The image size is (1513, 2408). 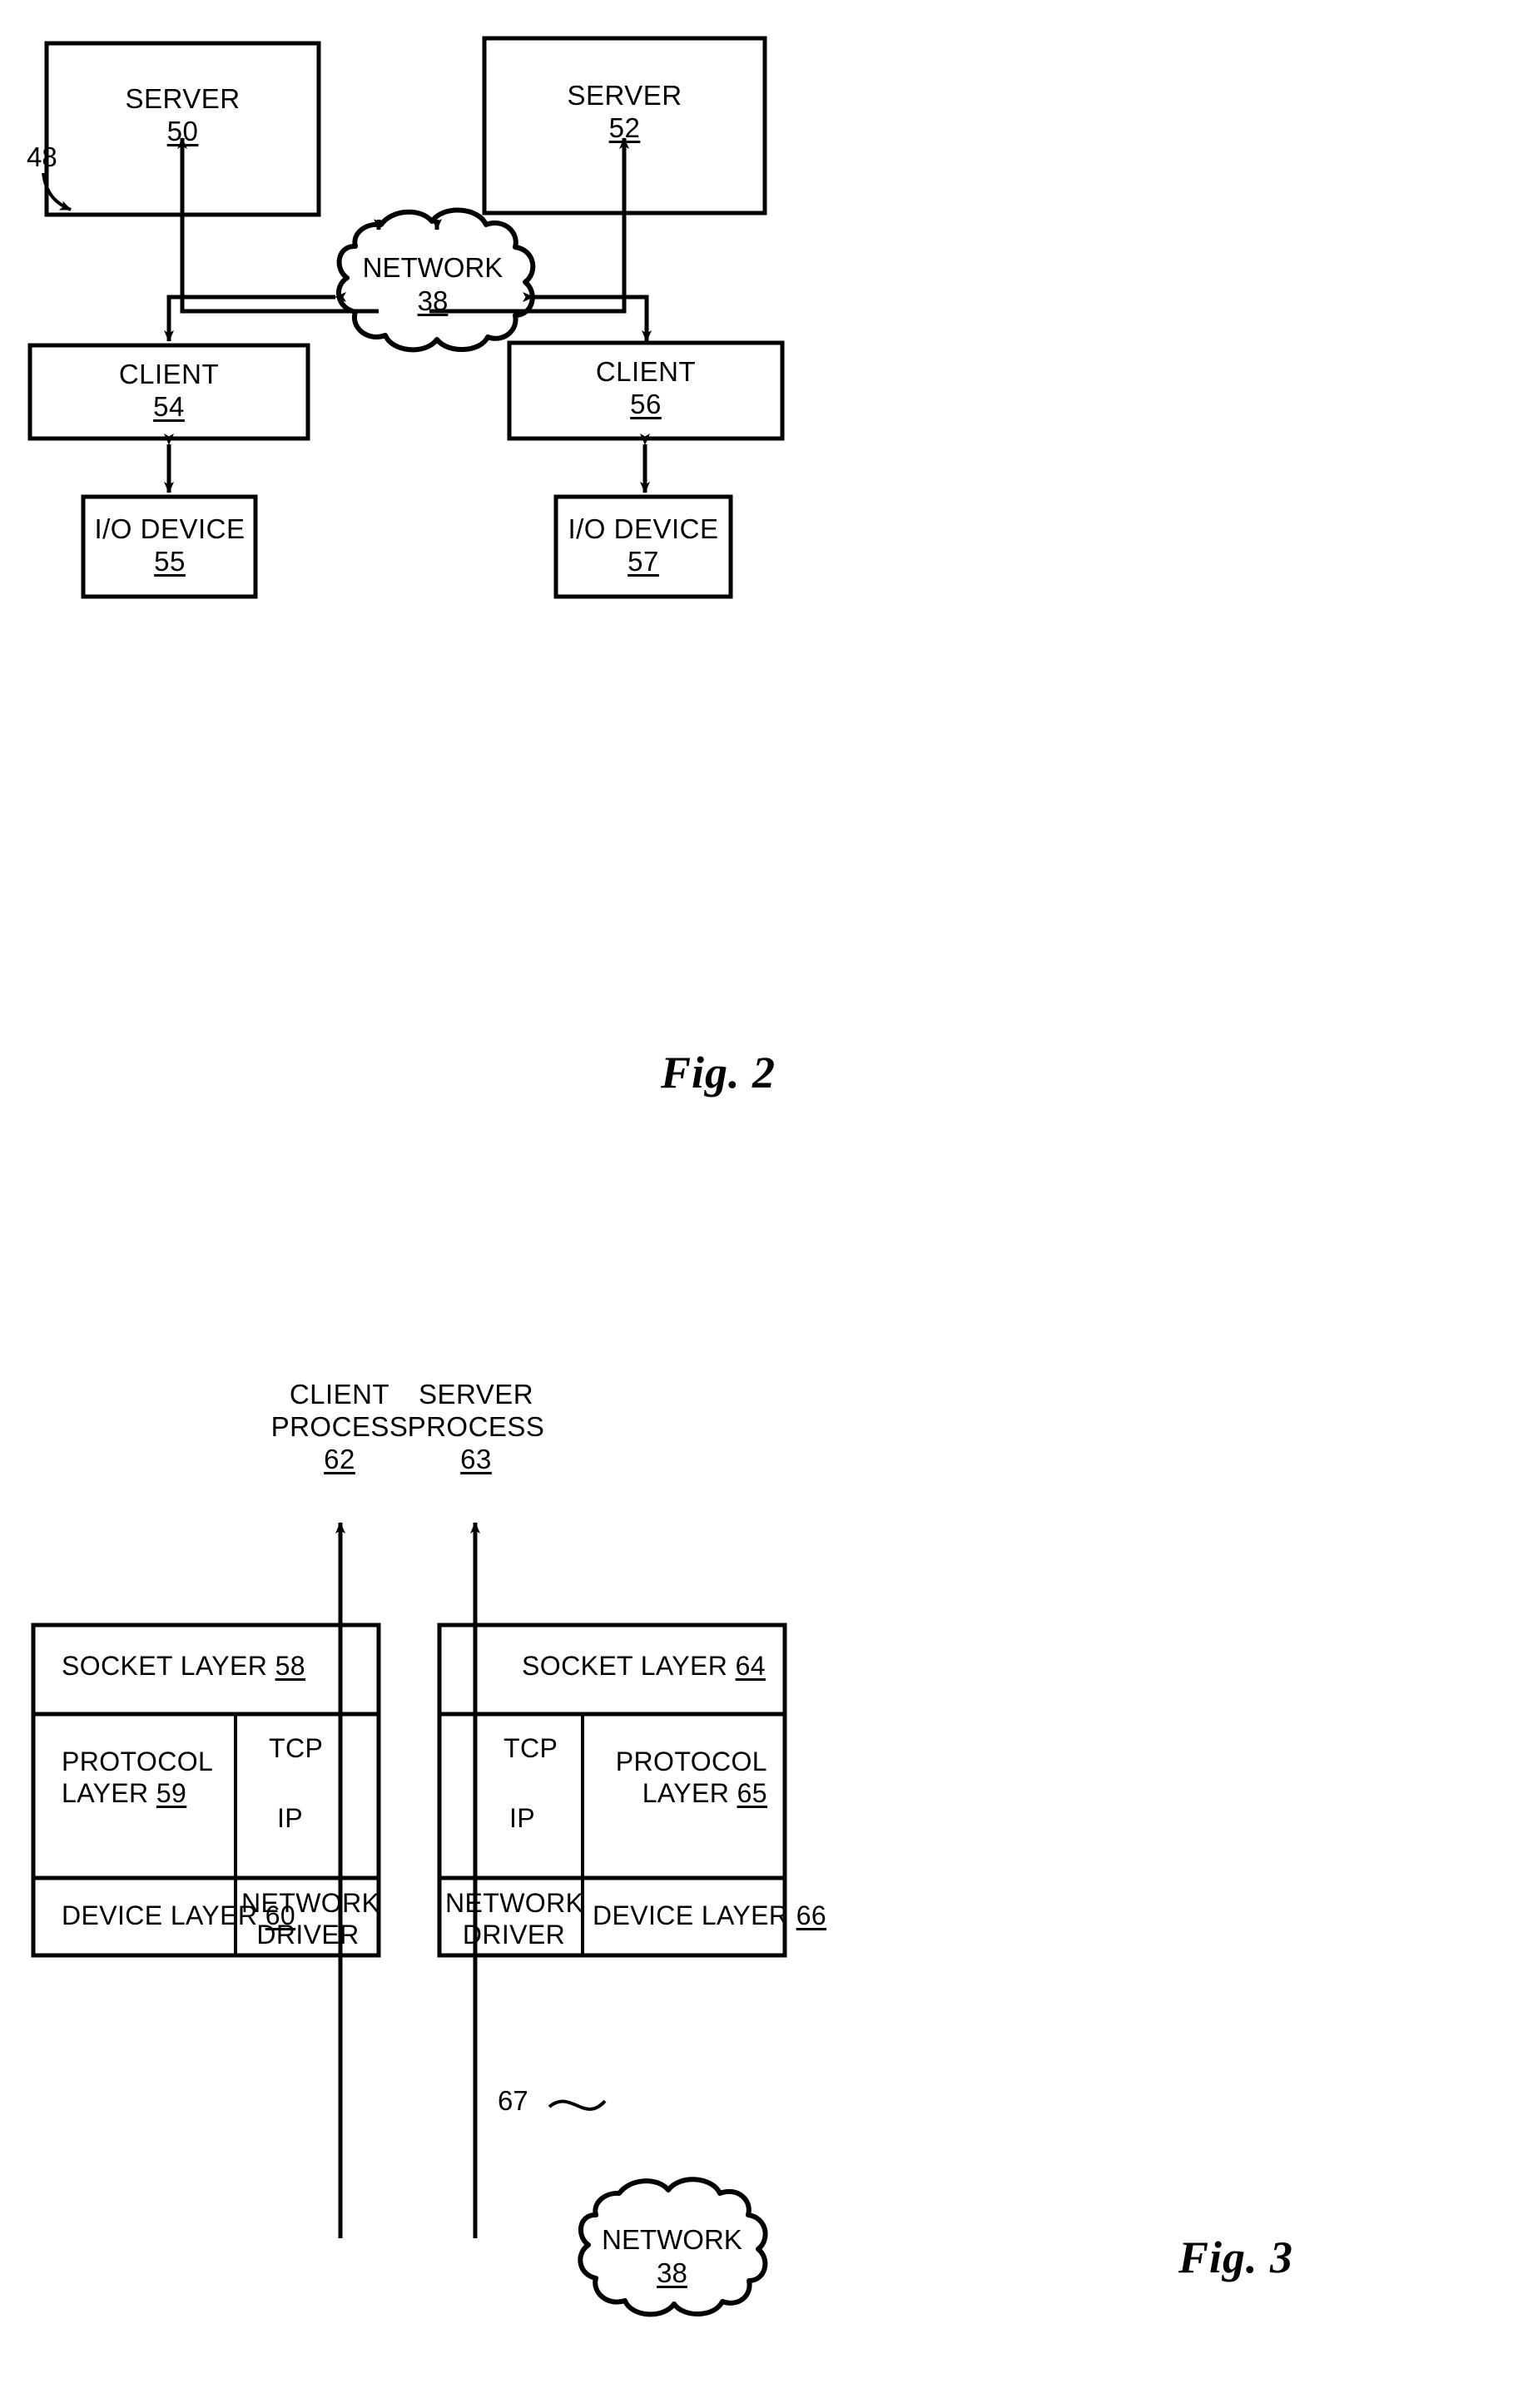 I want to click on left-network-driver-line2: DRIVER, so click(x=308, y=1935).